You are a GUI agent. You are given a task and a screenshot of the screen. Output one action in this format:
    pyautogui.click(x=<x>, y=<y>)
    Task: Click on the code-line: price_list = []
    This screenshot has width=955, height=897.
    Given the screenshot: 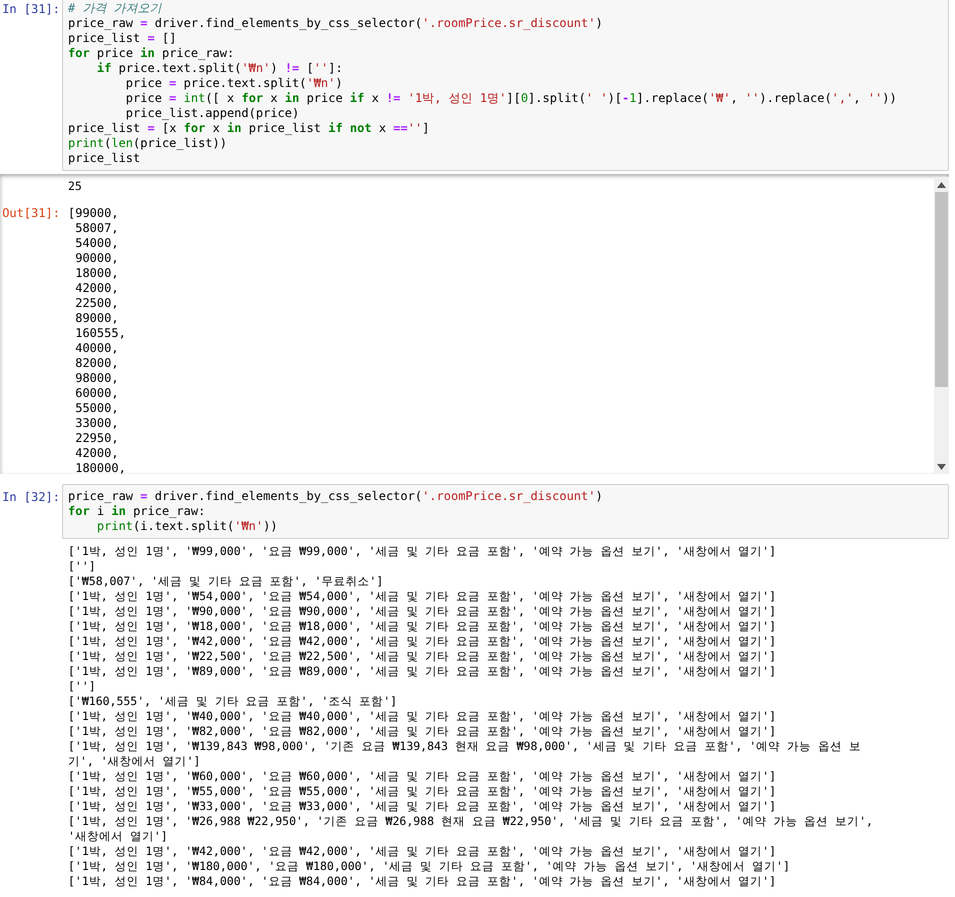 What is the action you would take?
    pyautogui.click(x=123, y=38)
    